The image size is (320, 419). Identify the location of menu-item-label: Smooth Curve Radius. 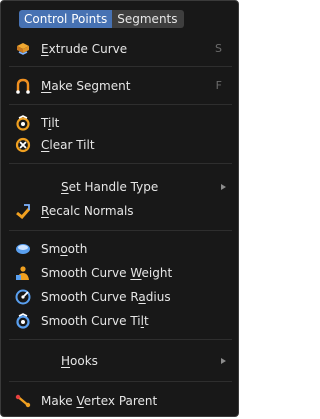
(106, 297).